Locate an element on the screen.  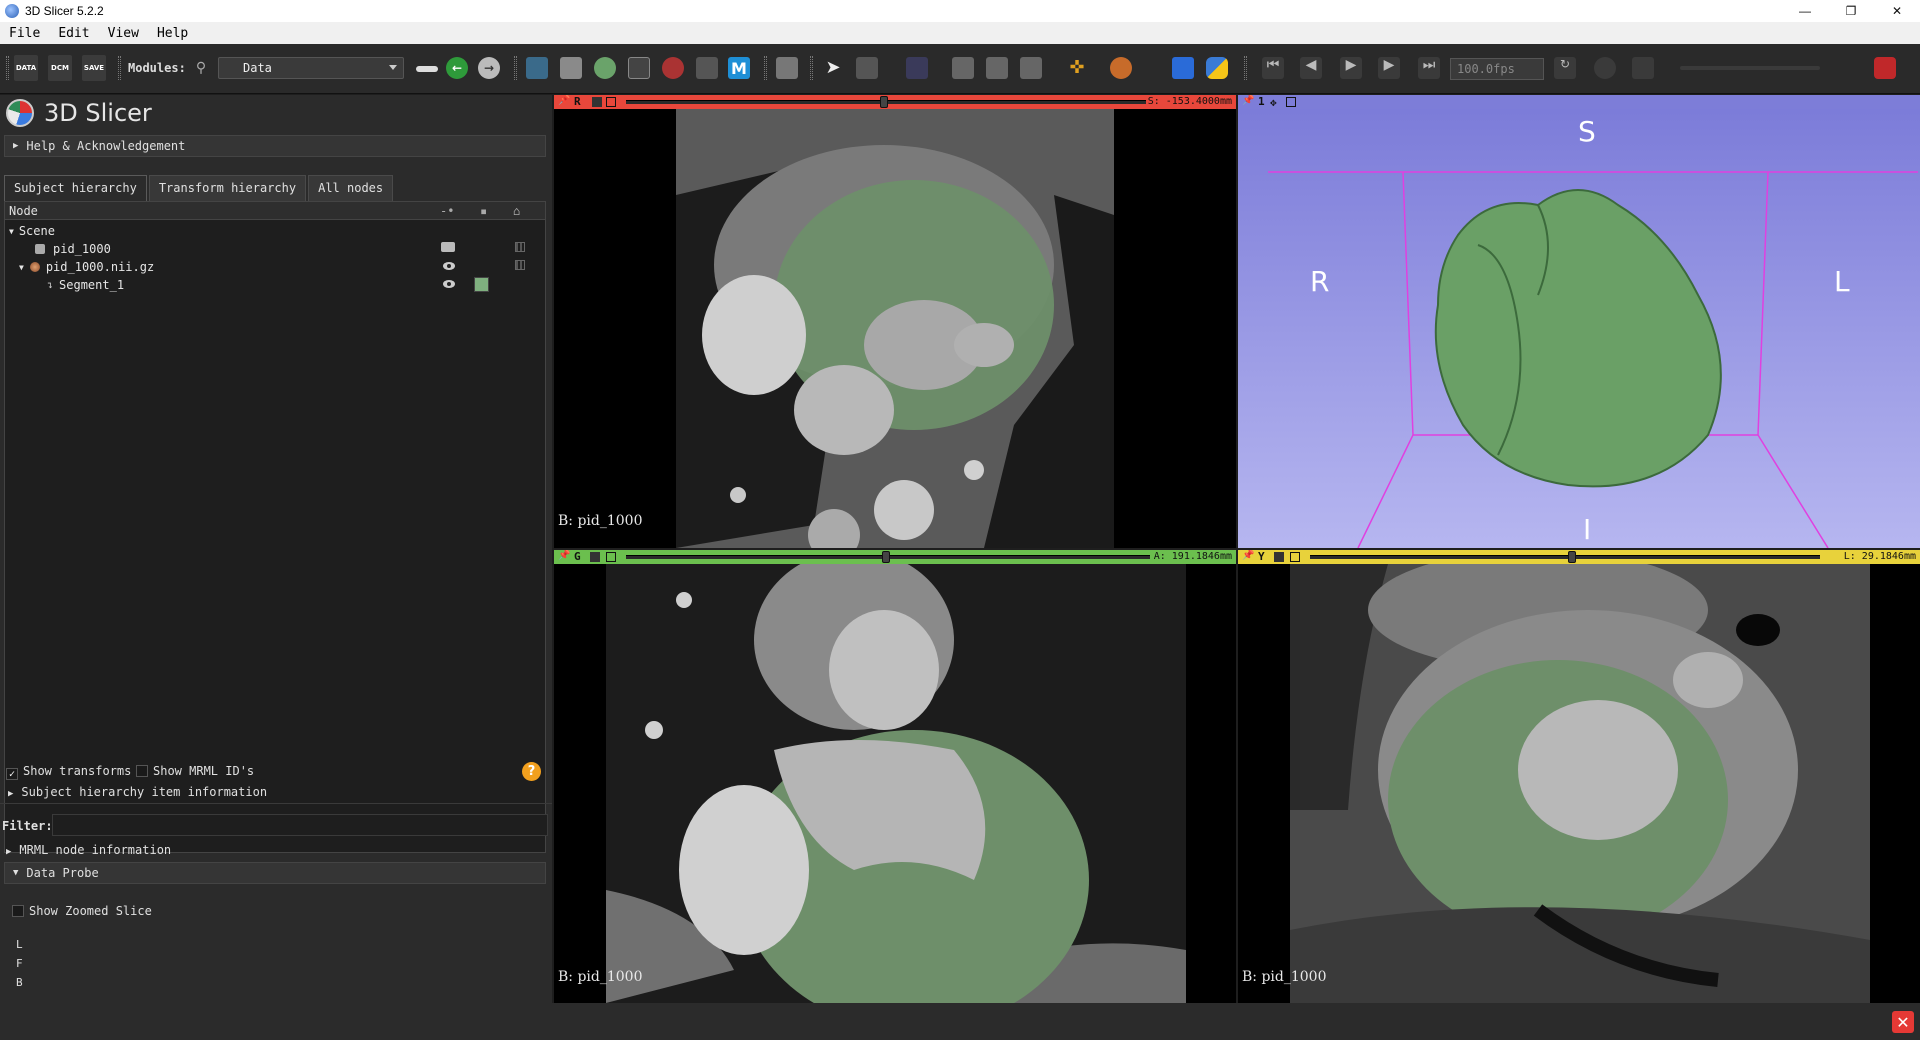
dicom-button: DCM is located at coordinates (60, 68).